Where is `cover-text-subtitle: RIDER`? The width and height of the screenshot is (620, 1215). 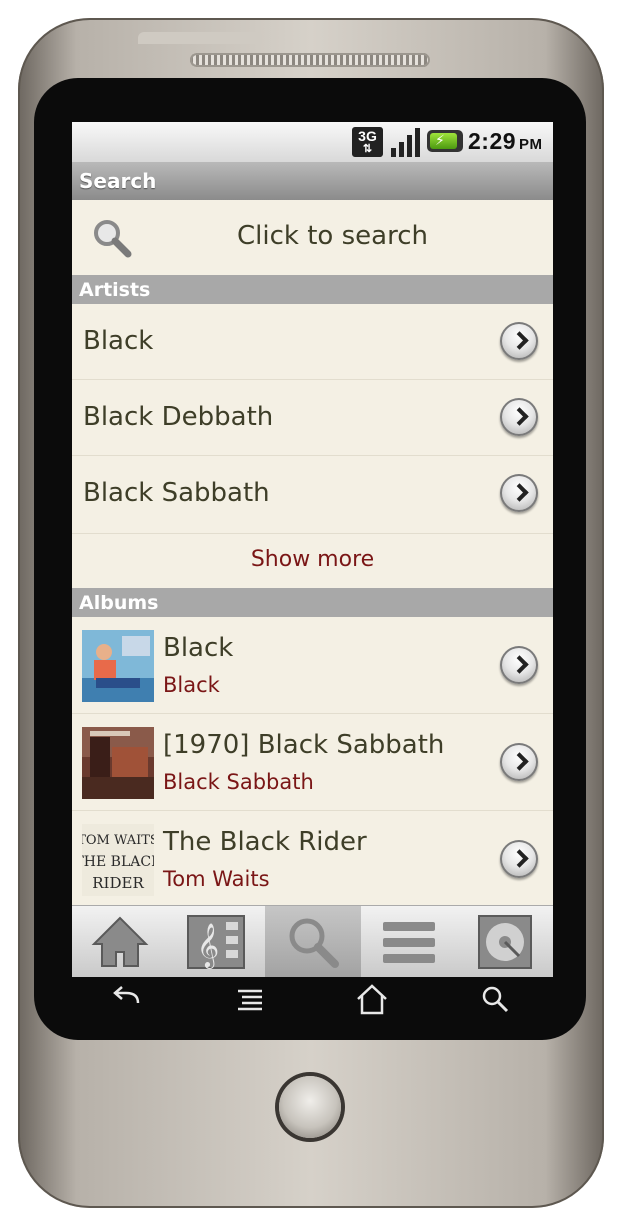 cover-text-subtitle: RIDER is located at coordinates (118, 883).